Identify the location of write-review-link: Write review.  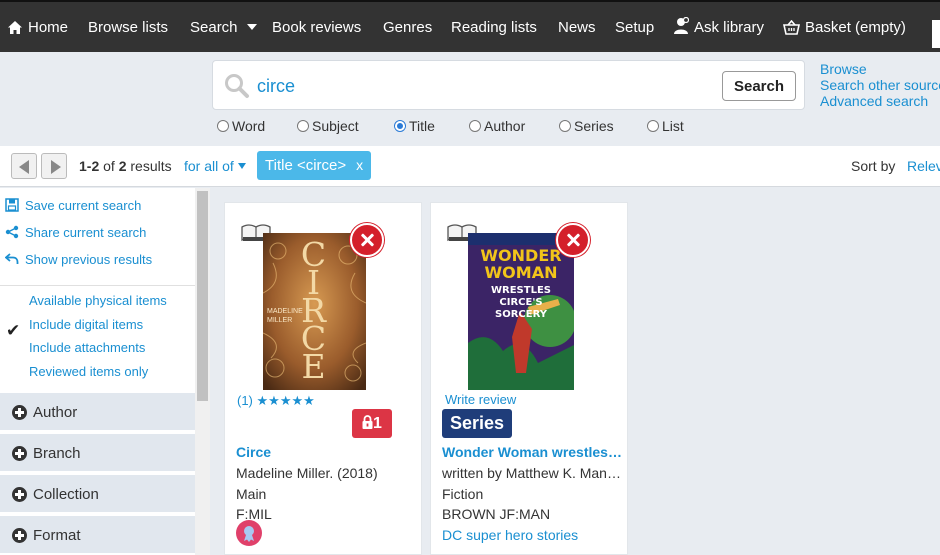
(480, 399).